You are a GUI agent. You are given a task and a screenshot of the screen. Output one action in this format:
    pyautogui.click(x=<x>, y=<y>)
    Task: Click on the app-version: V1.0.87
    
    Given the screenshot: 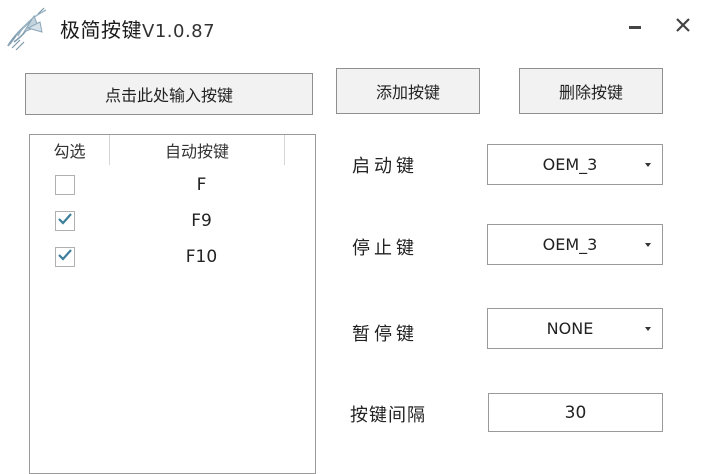 What is the action you would take?
    pyautogui.click(x=179, y=31)
    